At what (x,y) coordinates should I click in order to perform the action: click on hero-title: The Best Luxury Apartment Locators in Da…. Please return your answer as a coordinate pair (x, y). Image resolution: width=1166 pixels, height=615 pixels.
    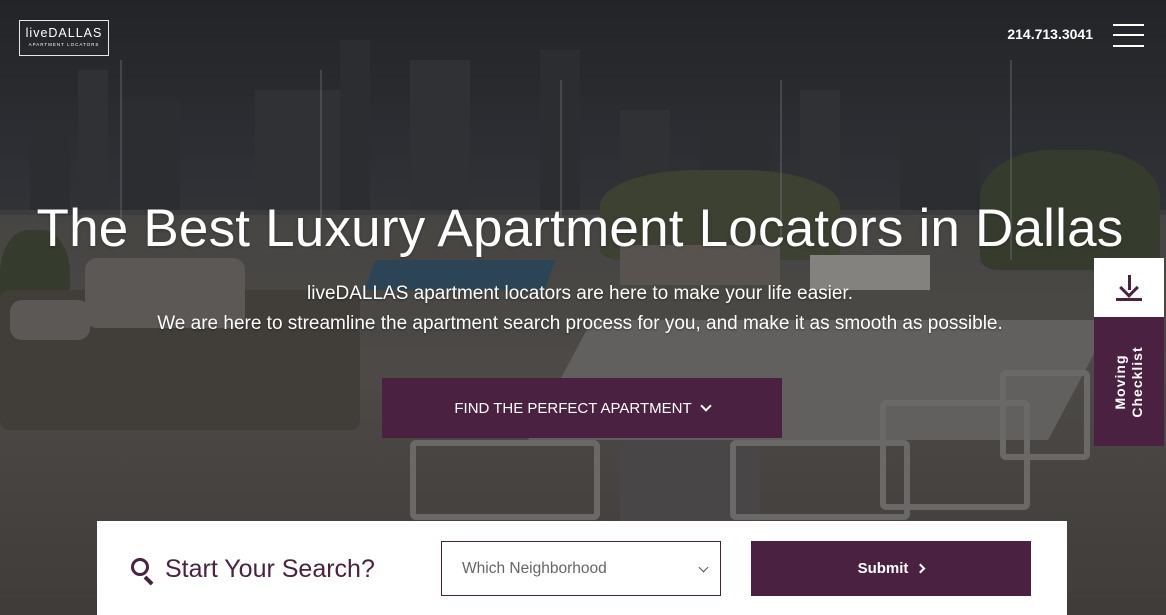
    Looking at the image, I should click on (580, 228).